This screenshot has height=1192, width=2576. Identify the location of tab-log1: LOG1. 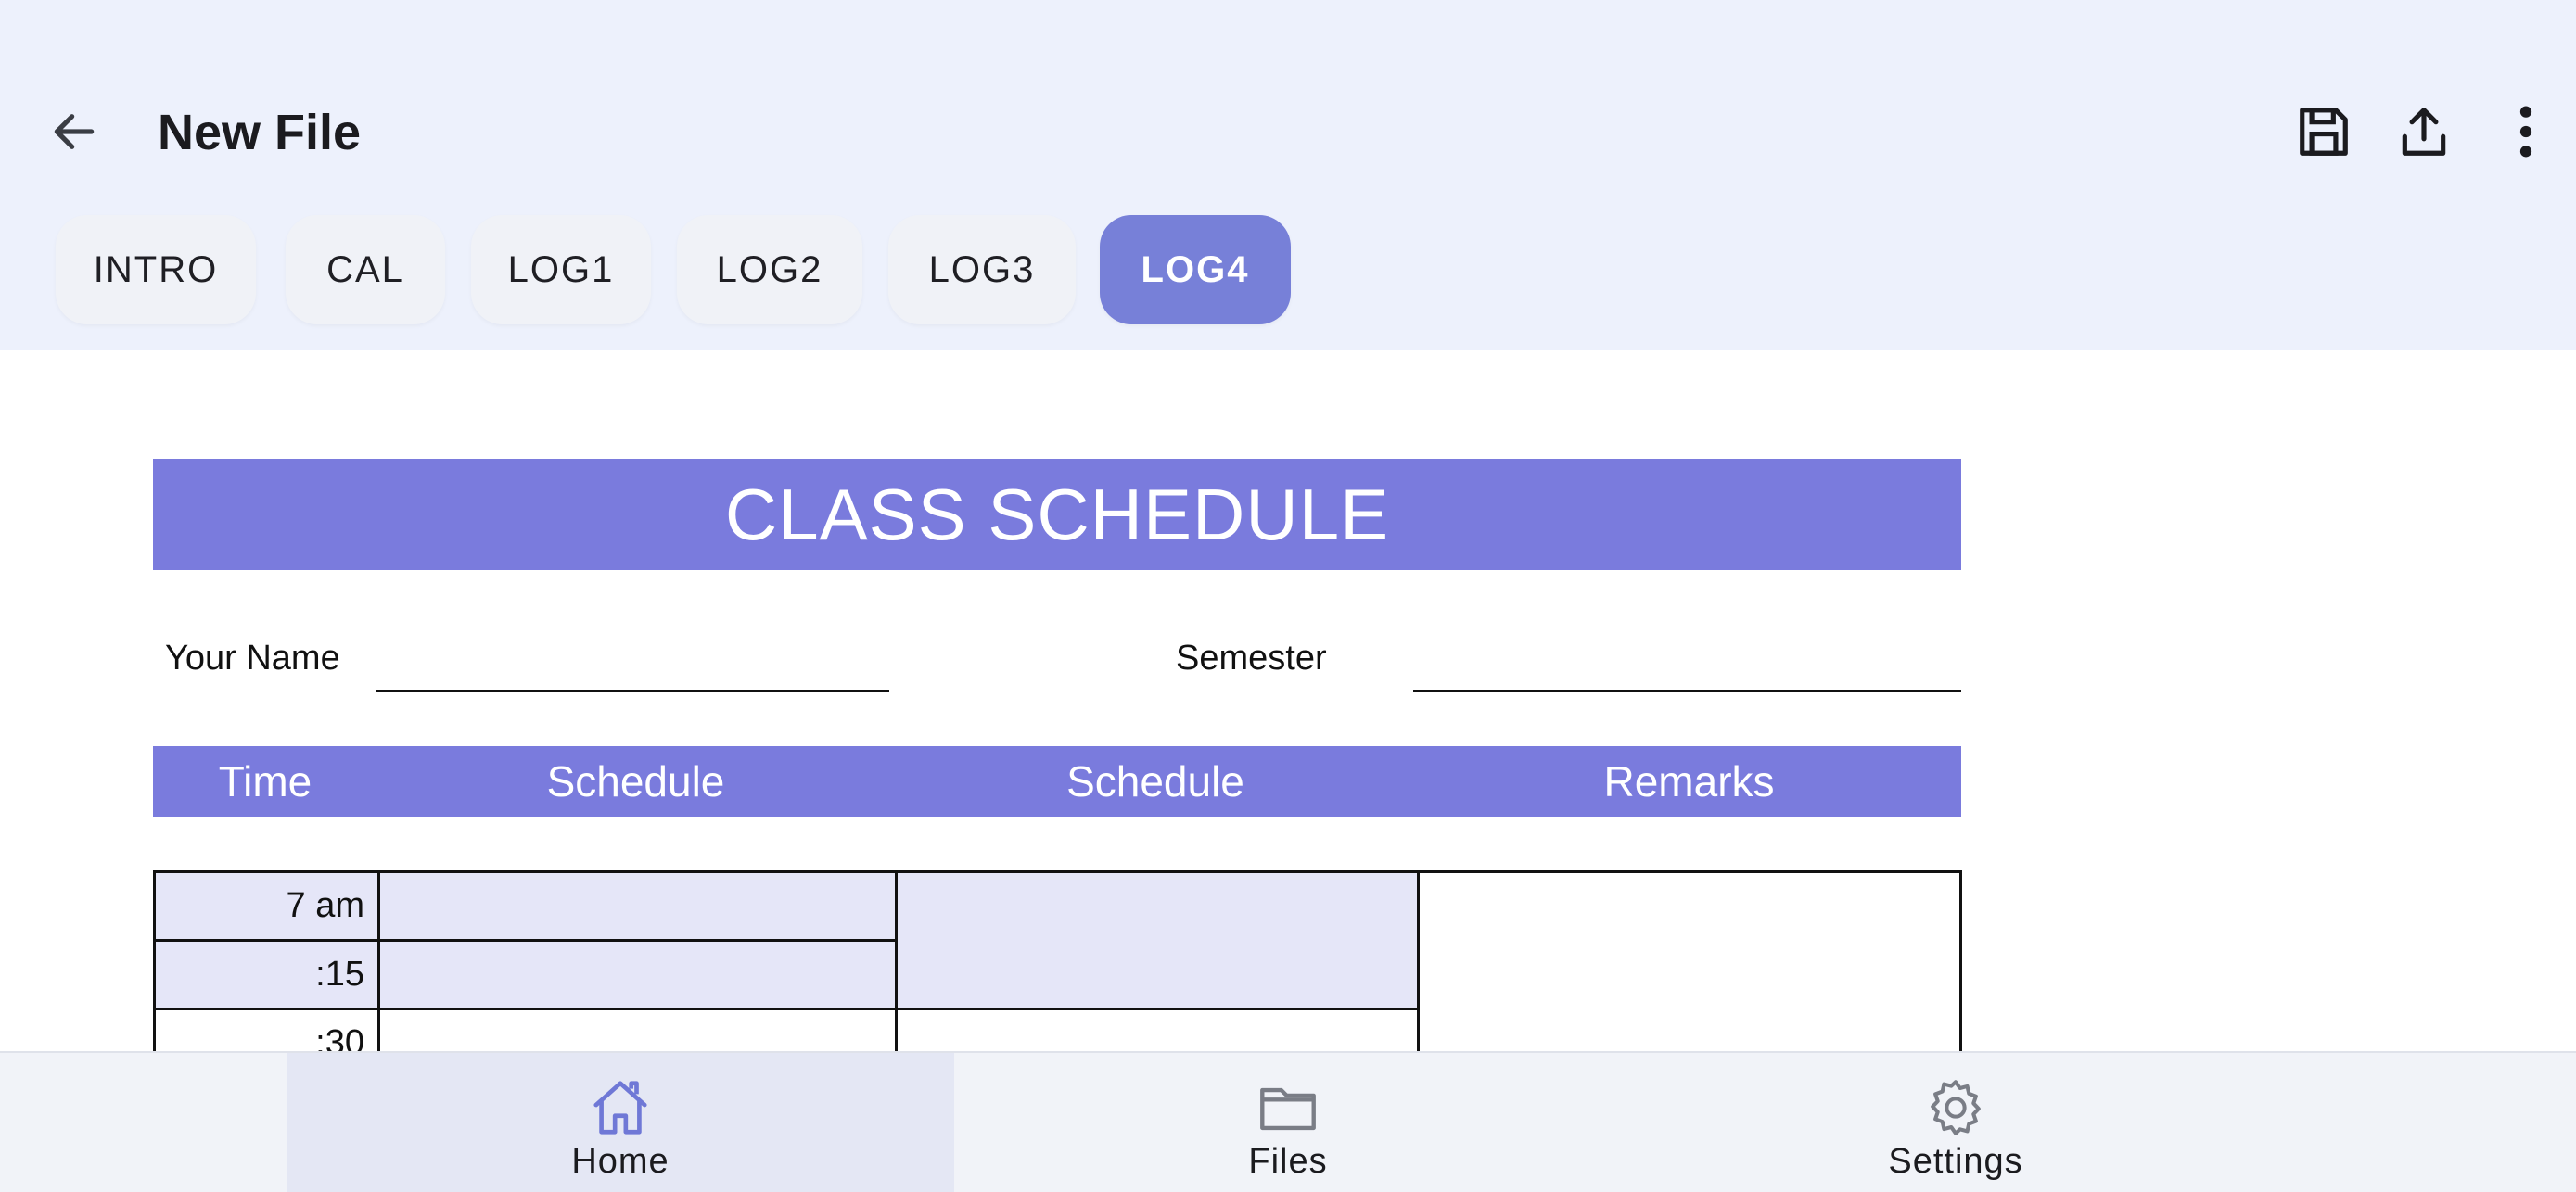
(561, 269).